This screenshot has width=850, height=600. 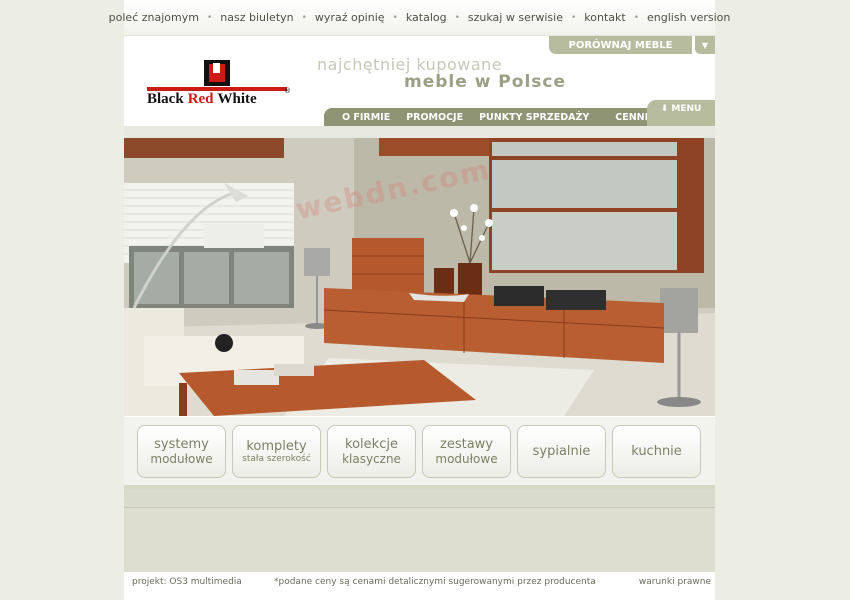 What do you see at coordinates (620, 45) in the screenshot?
I see `compare-furniture-button: PORÓWNAJ MEBLE` at bounding box center [620, 45].